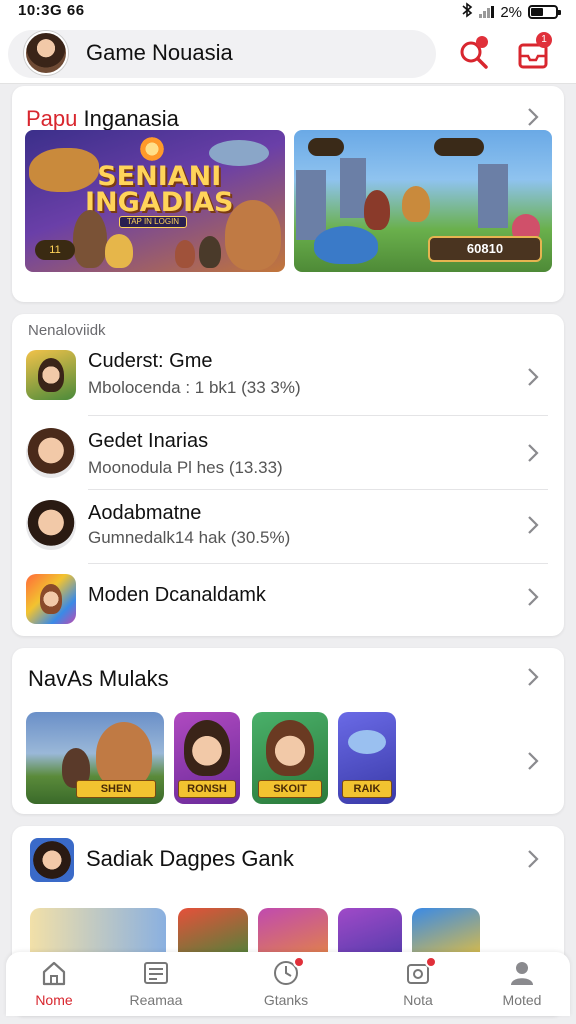  Describe the element at coordinates (54, 1000) in the screenshot. I see `nav-label: Nome` at that location.